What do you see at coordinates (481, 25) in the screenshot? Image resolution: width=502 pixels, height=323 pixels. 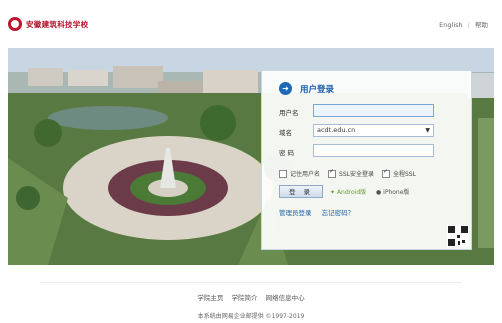 I see `help-link: 帮助` at bounding box center [481, 25].